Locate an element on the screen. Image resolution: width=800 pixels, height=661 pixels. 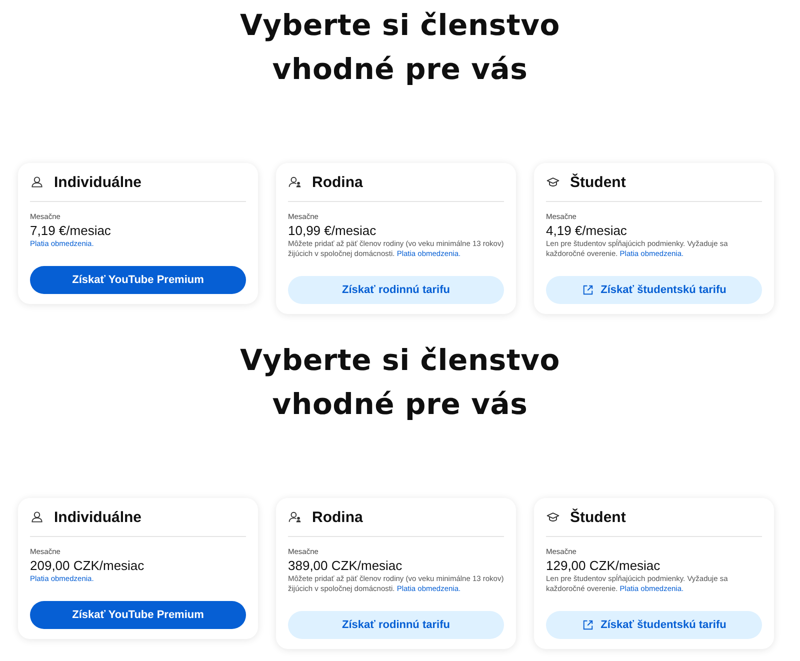
price: 389,00 CZK/mesiac is located at coordinates (346, 565).